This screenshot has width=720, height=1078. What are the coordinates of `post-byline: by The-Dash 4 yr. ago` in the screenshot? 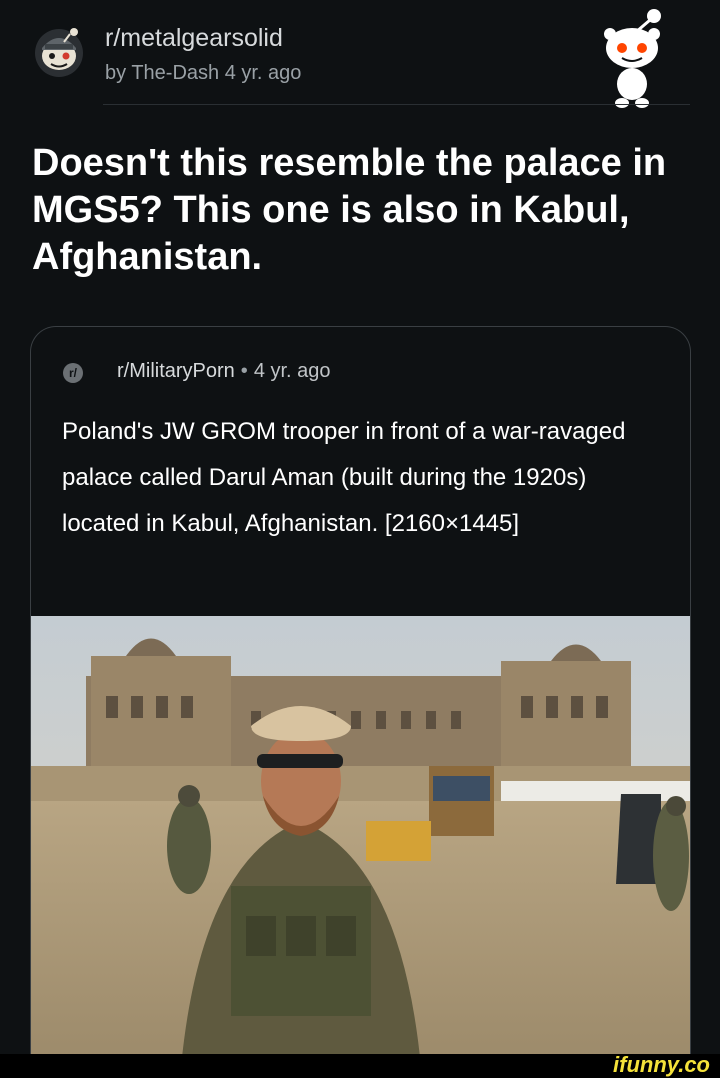 It's located at (203, 73).